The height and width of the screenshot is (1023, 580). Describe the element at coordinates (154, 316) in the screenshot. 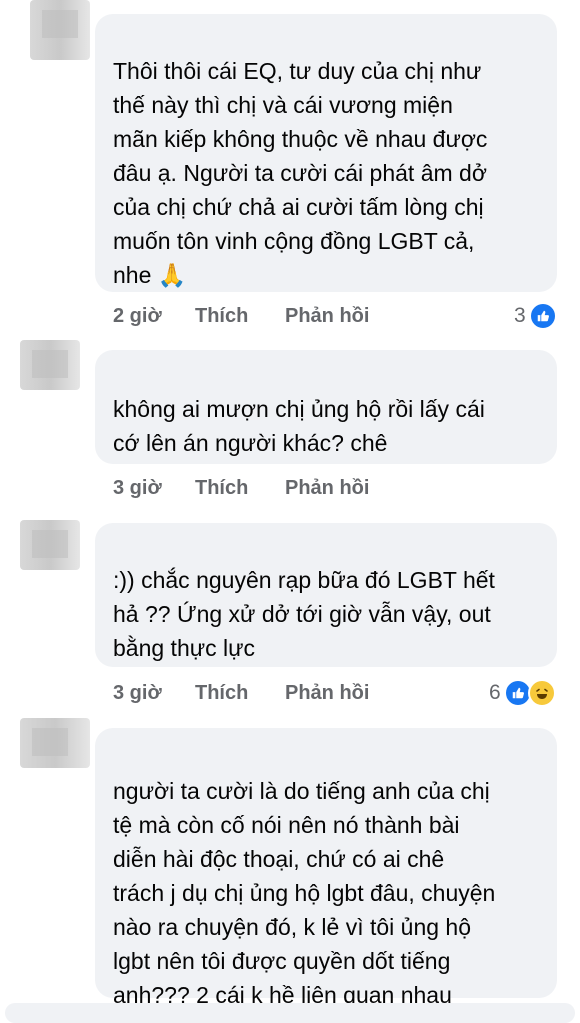

I see `timestamp: 2 giờ` at that location.